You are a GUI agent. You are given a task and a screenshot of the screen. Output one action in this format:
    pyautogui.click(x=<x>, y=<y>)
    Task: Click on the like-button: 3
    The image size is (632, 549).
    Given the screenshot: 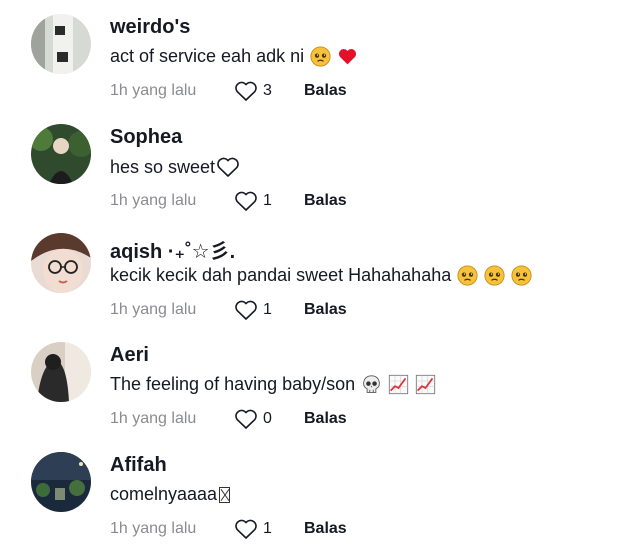 What is the action you would take?
    pyautogui.click(x=269, y=91)
    